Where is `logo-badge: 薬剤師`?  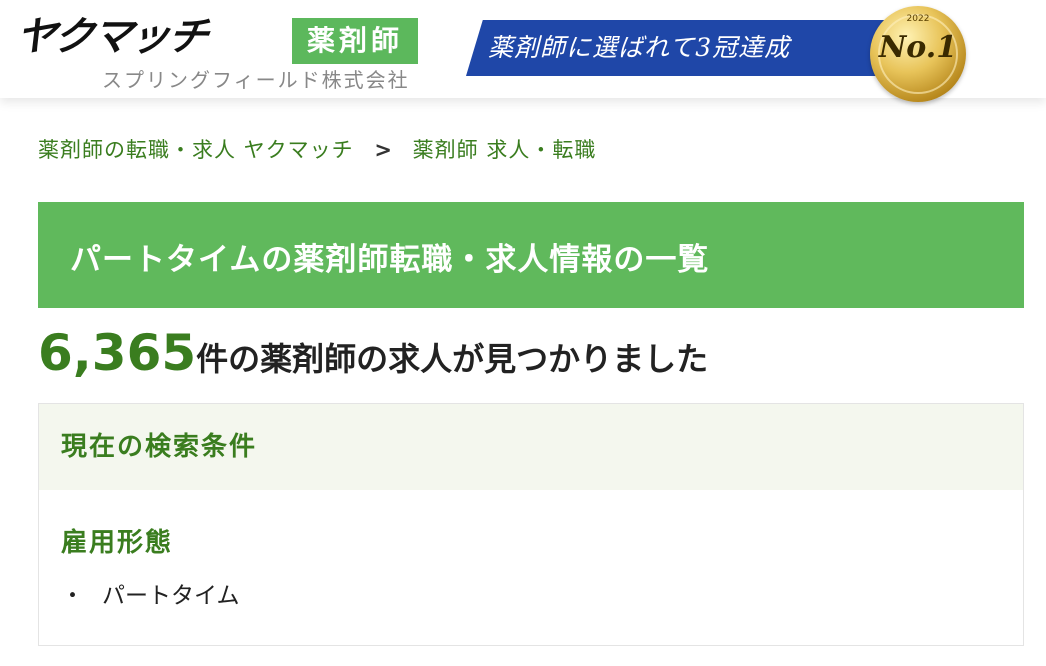 logo-badge: 薬剤師 is located at coordinates (355, 41).